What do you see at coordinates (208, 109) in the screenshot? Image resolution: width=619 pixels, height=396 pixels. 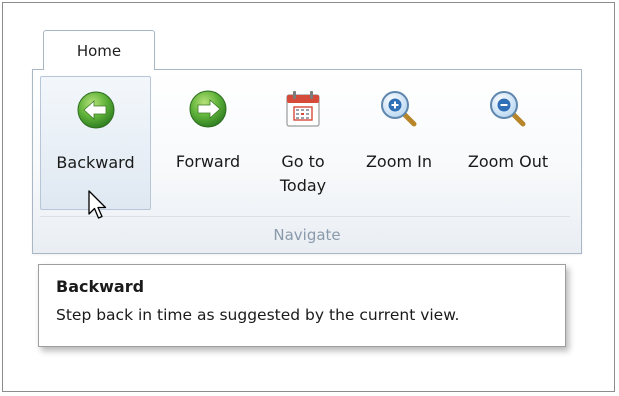 I see `arrow-right-circle-icon` at bounding box center [208, 109].